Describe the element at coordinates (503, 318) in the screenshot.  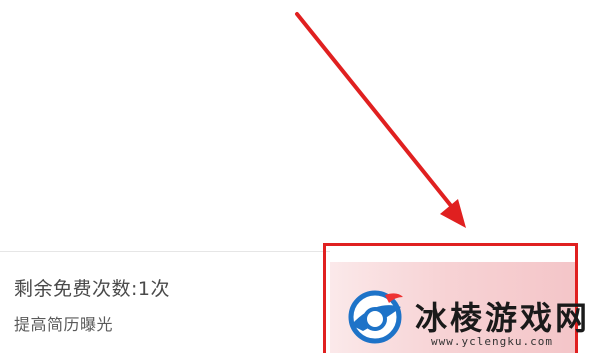
I see `watermark-site-name: 冰棱游戏网` at that location.